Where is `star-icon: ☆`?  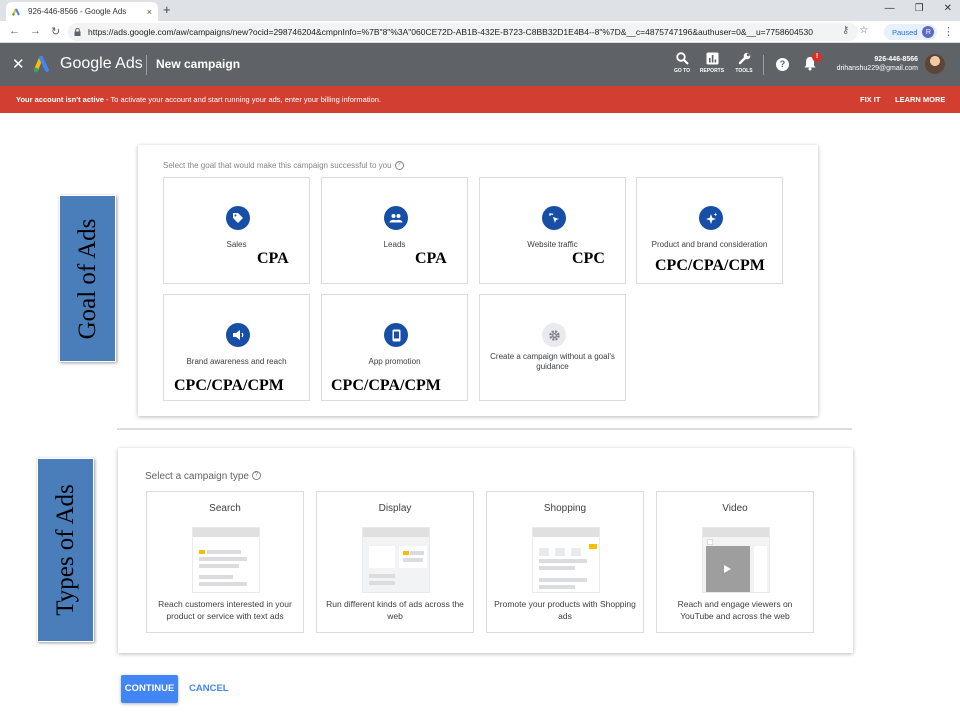 star-icon: ☆ is located at coordinates (863, 30).